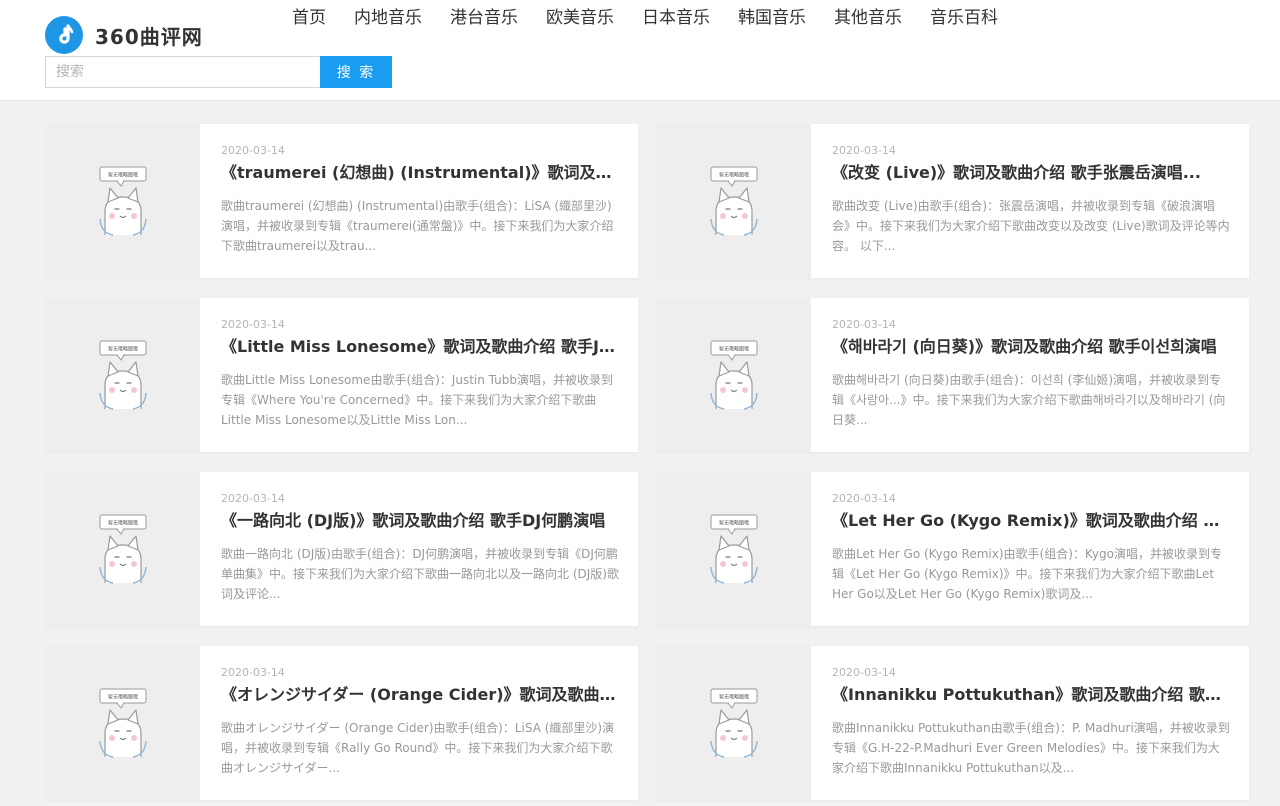  Describe the element at coordinates (388, 18) in the screenshot. I see `nav-mainland-music: 内地音乐` at that location.